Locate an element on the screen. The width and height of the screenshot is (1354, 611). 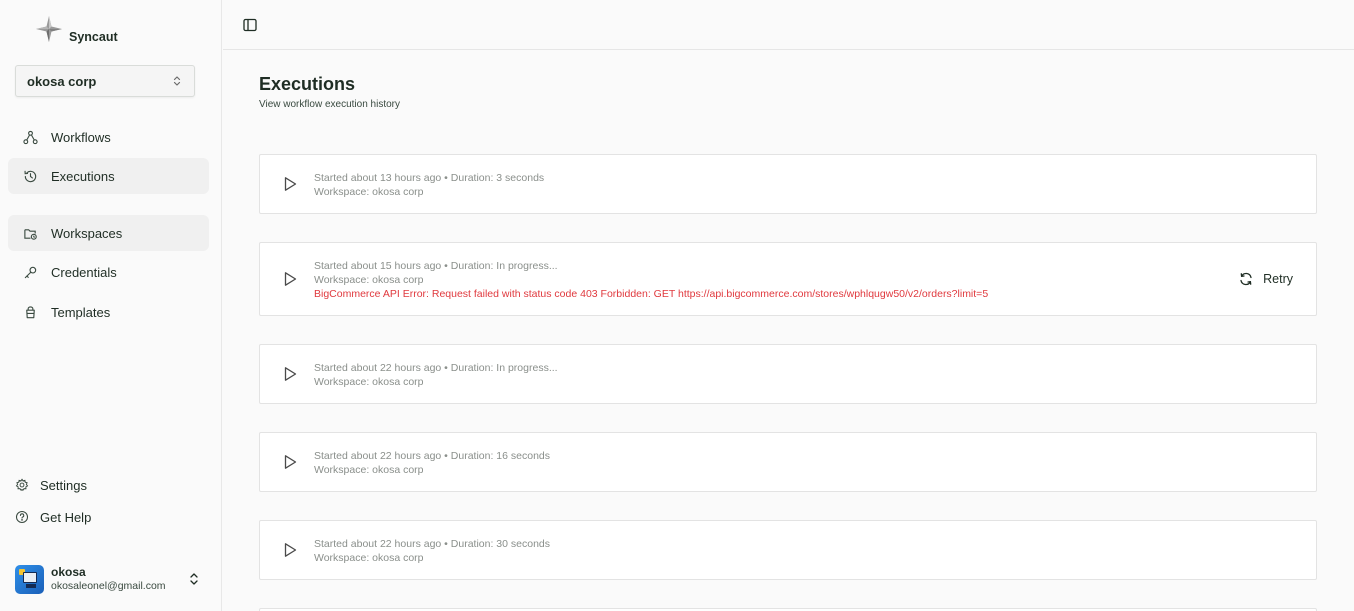
topbar is located at coordinates (788, 25).